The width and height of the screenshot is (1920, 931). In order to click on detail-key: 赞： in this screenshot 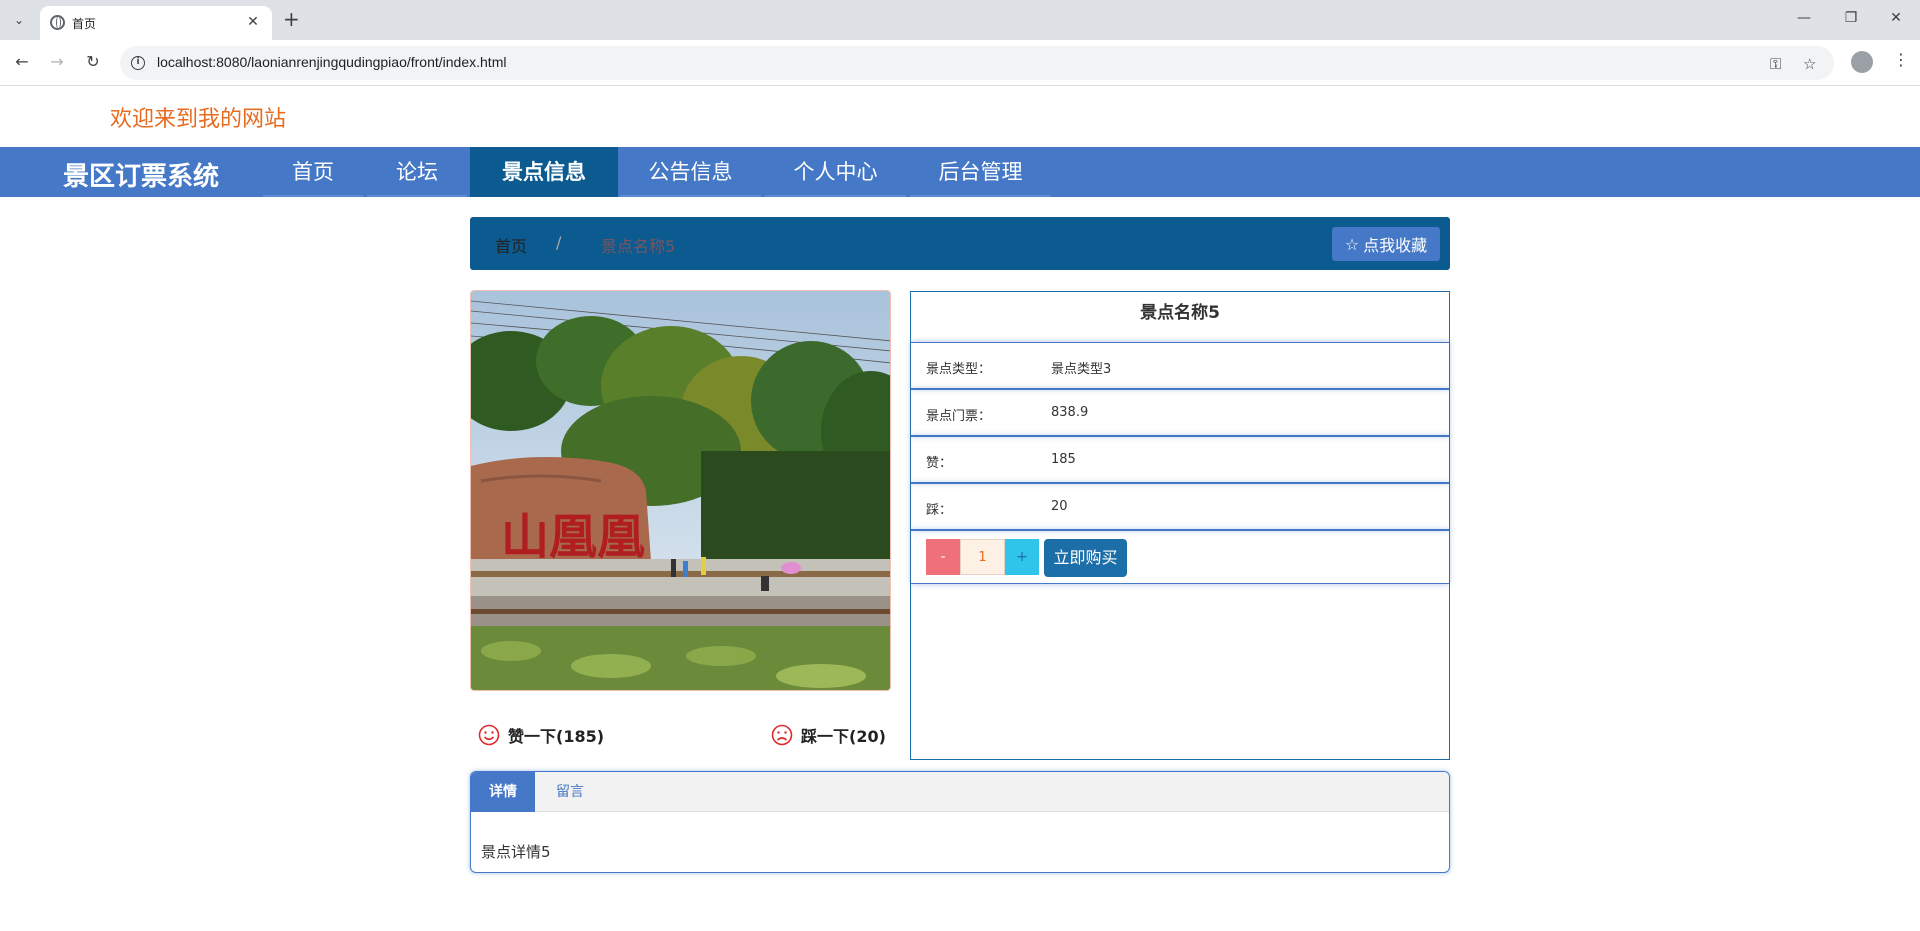, I will do `click(939, 463)`.